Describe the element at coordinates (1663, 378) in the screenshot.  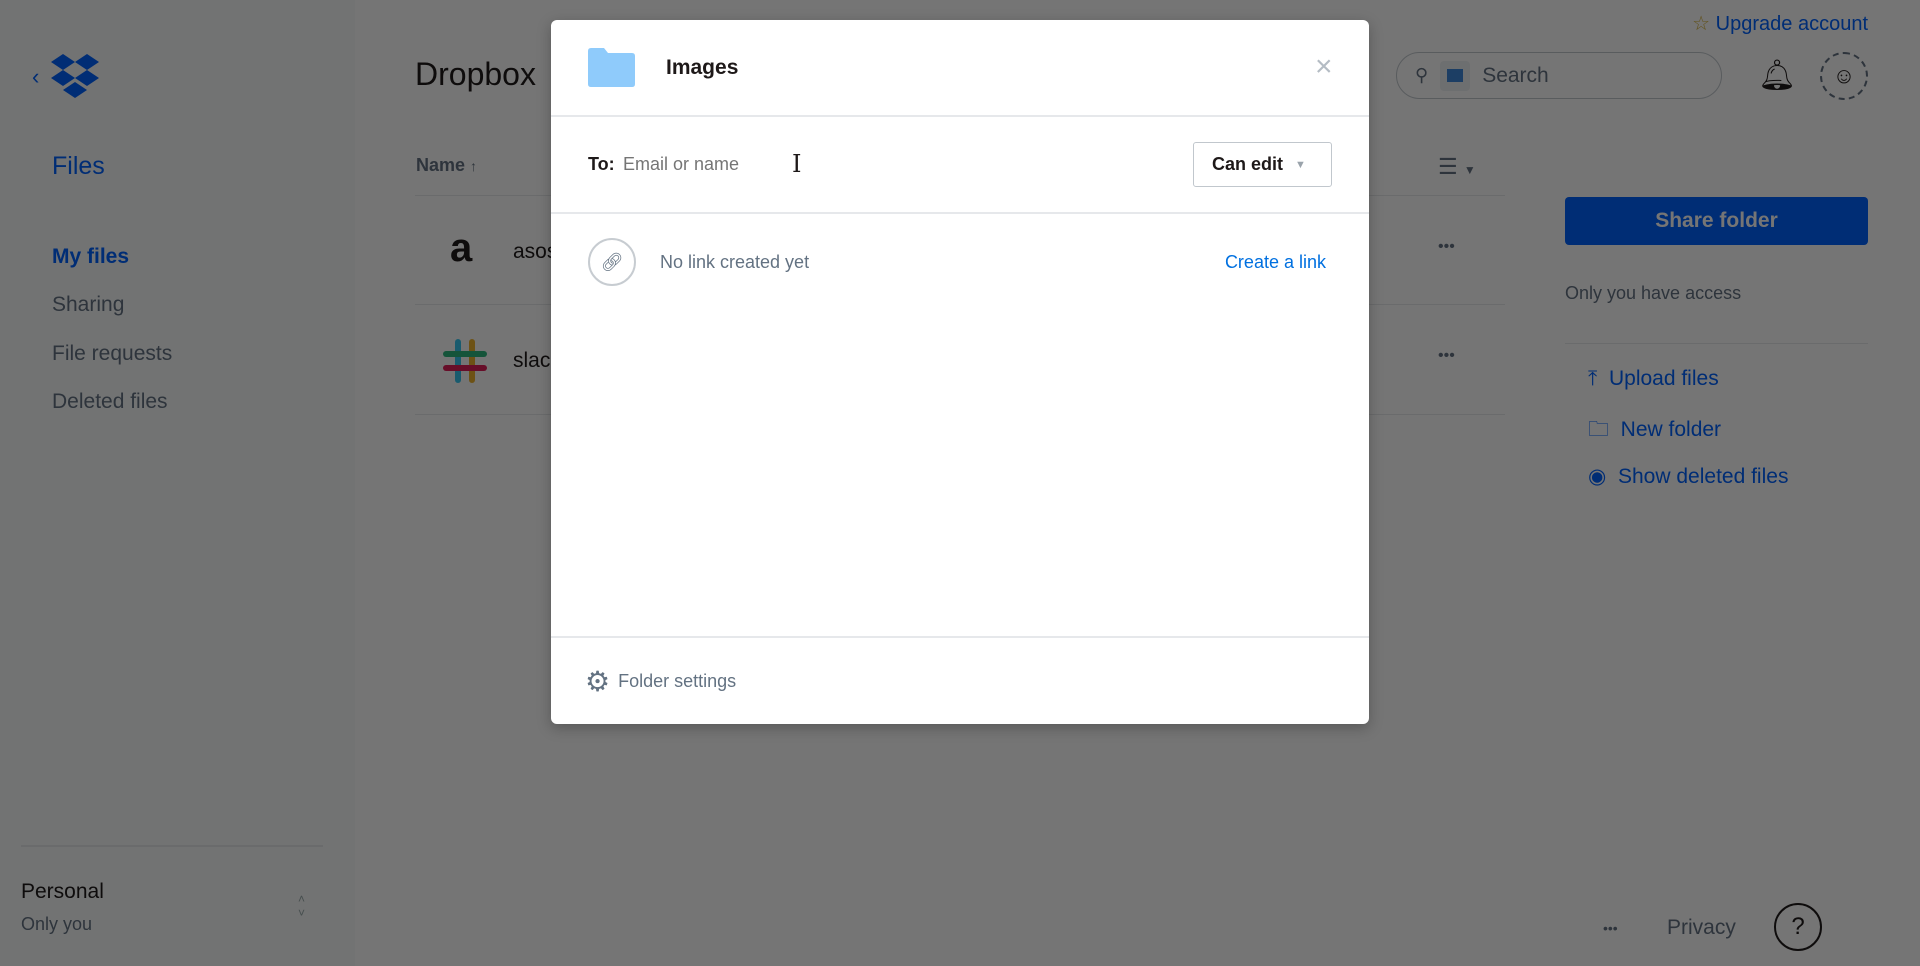
I see `action-label: Upload files` at that location.